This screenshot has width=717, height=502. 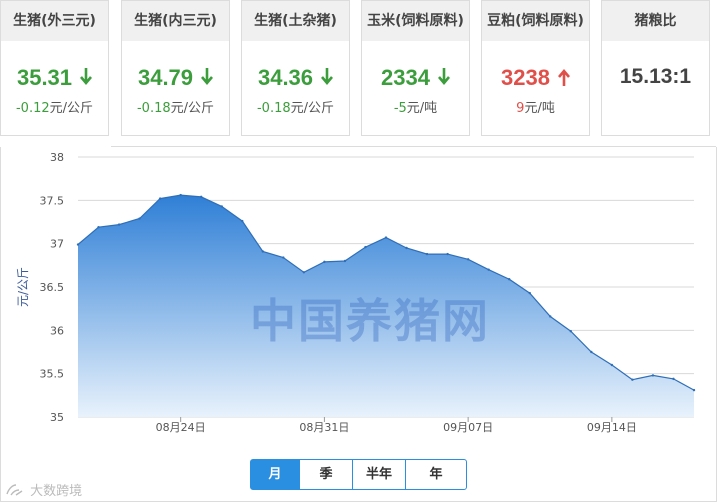 I want to click on brand-logo-icon, so click(x=14, y=490).